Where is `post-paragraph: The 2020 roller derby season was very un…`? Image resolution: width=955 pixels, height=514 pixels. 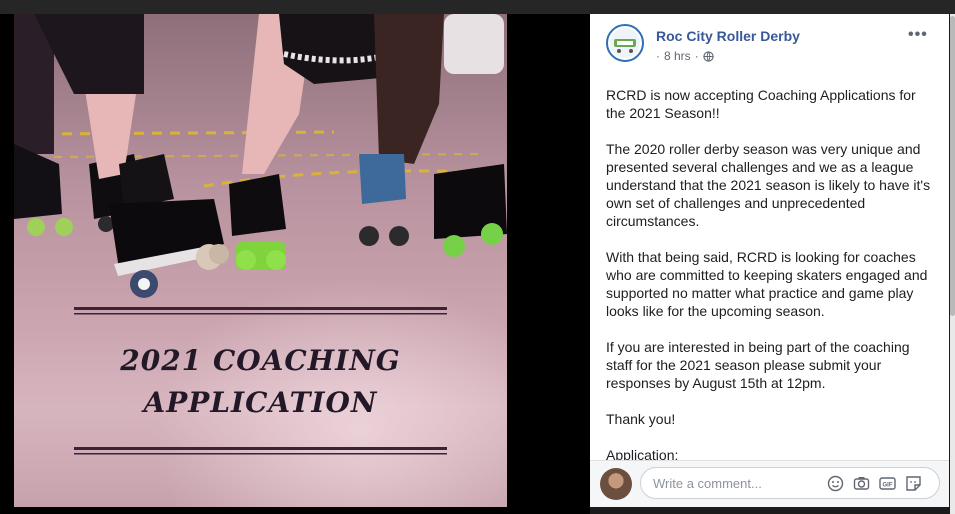
post-paragraph: The 2020 roller derby season was very un… is located at coordinates (768, 185).